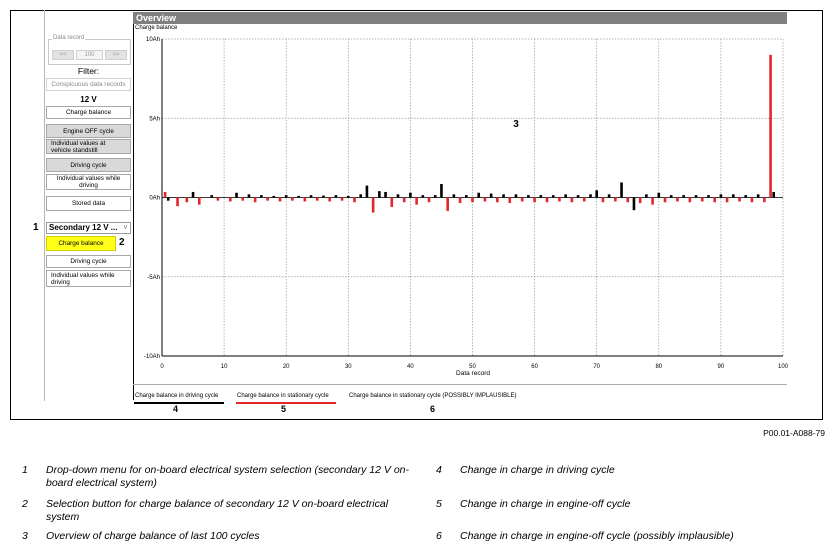 The height and width of the screenshot is (552, 833). What do you see at coordinates (176, 409) in the screenshot?
I see `callout-4: 4` at bounding box center [176, 409].